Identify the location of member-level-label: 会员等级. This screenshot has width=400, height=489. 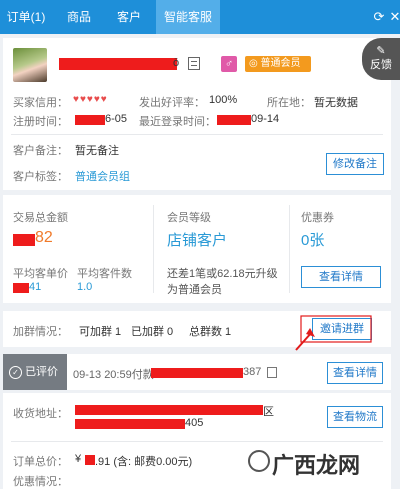
(189, 218).